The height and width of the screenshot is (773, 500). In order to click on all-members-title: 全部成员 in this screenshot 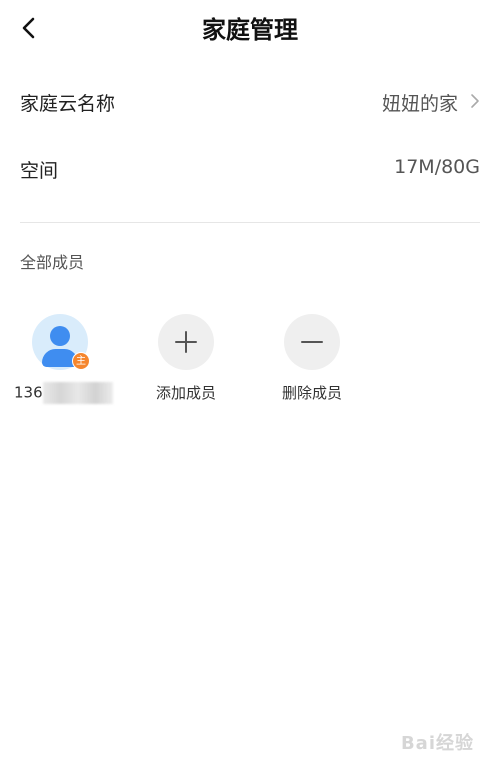, I will do `click(52, 262)`.